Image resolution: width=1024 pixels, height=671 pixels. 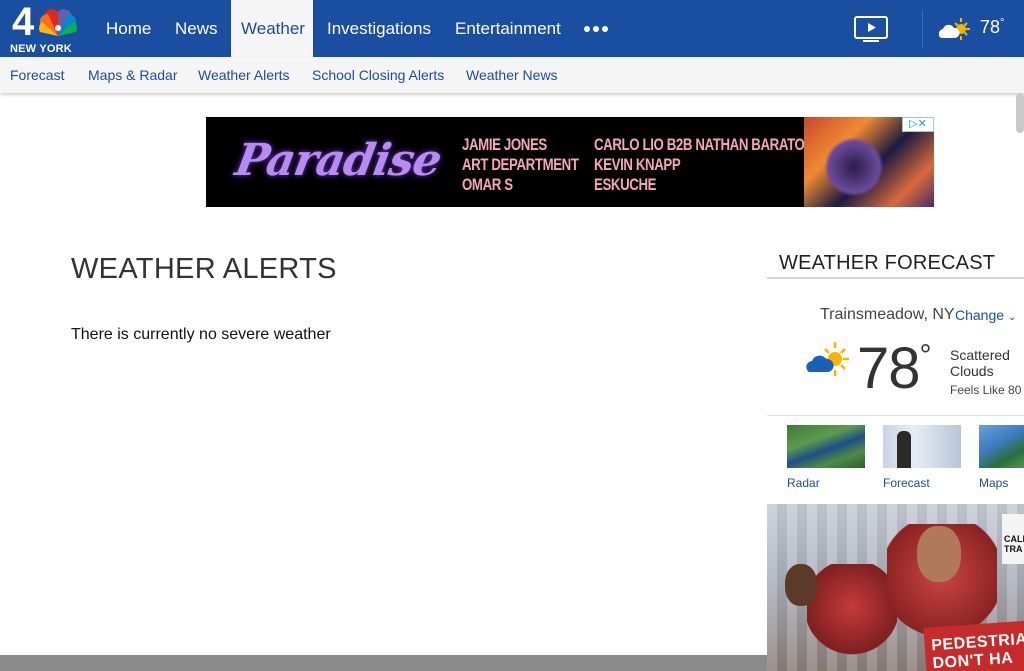 What do you see at coordinates (887, 314) in the screenshot?
I see `forecast-location: Trainsmeadow, NY` at bounding box center [887, 314].